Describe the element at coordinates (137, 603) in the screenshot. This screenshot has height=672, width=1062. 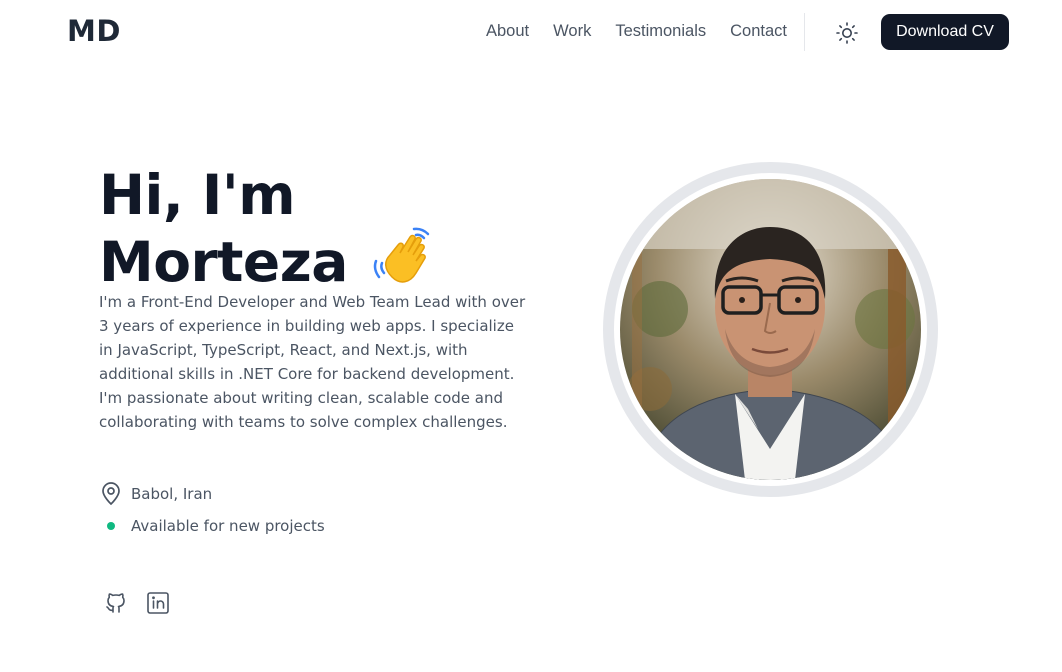
I see `social-links` at that location.